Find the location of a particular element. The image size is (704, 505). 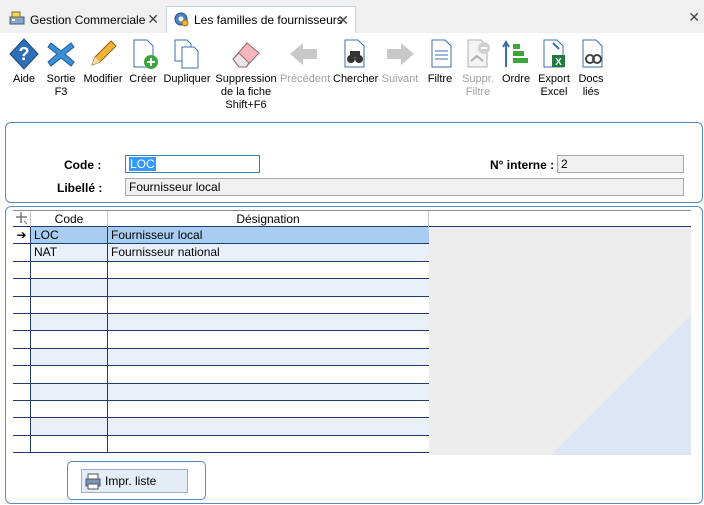

filter-document-icon is located at coordinates (441, 53).